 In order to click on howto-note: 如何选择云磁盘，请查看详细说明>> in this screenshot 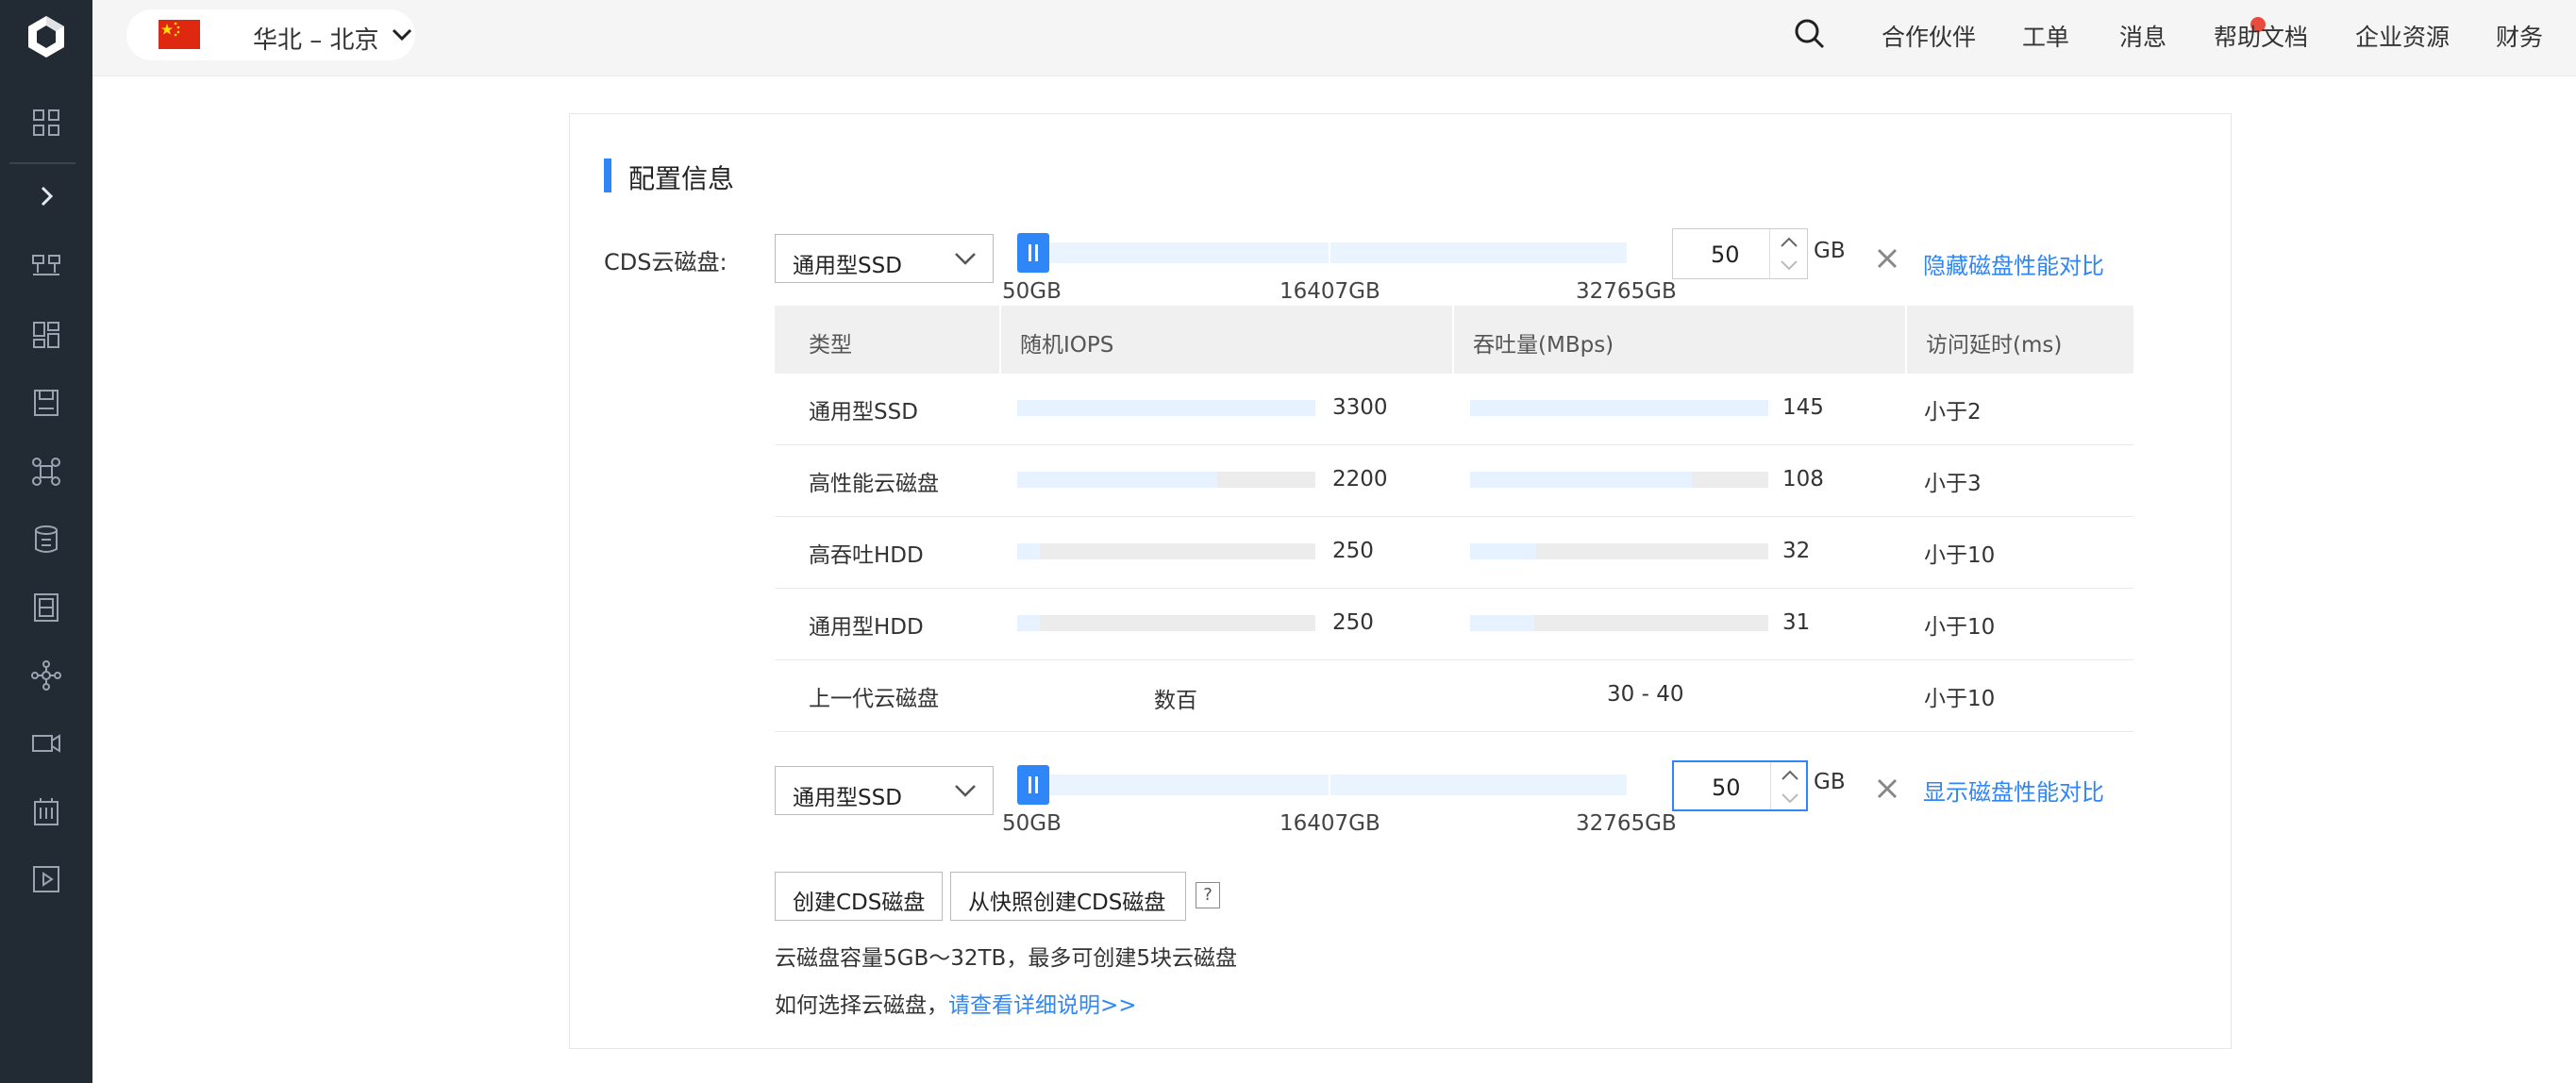, I will do `click(956, 1003)`.